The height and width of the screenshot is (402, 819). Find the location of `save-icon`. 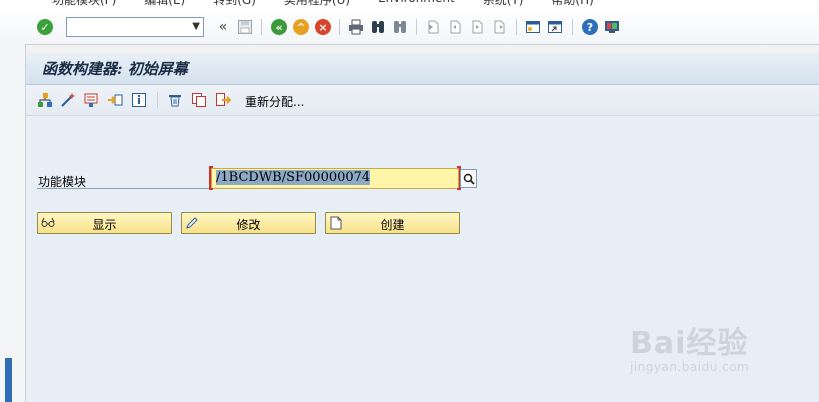

save-icon is located at coordinates (245, 27).